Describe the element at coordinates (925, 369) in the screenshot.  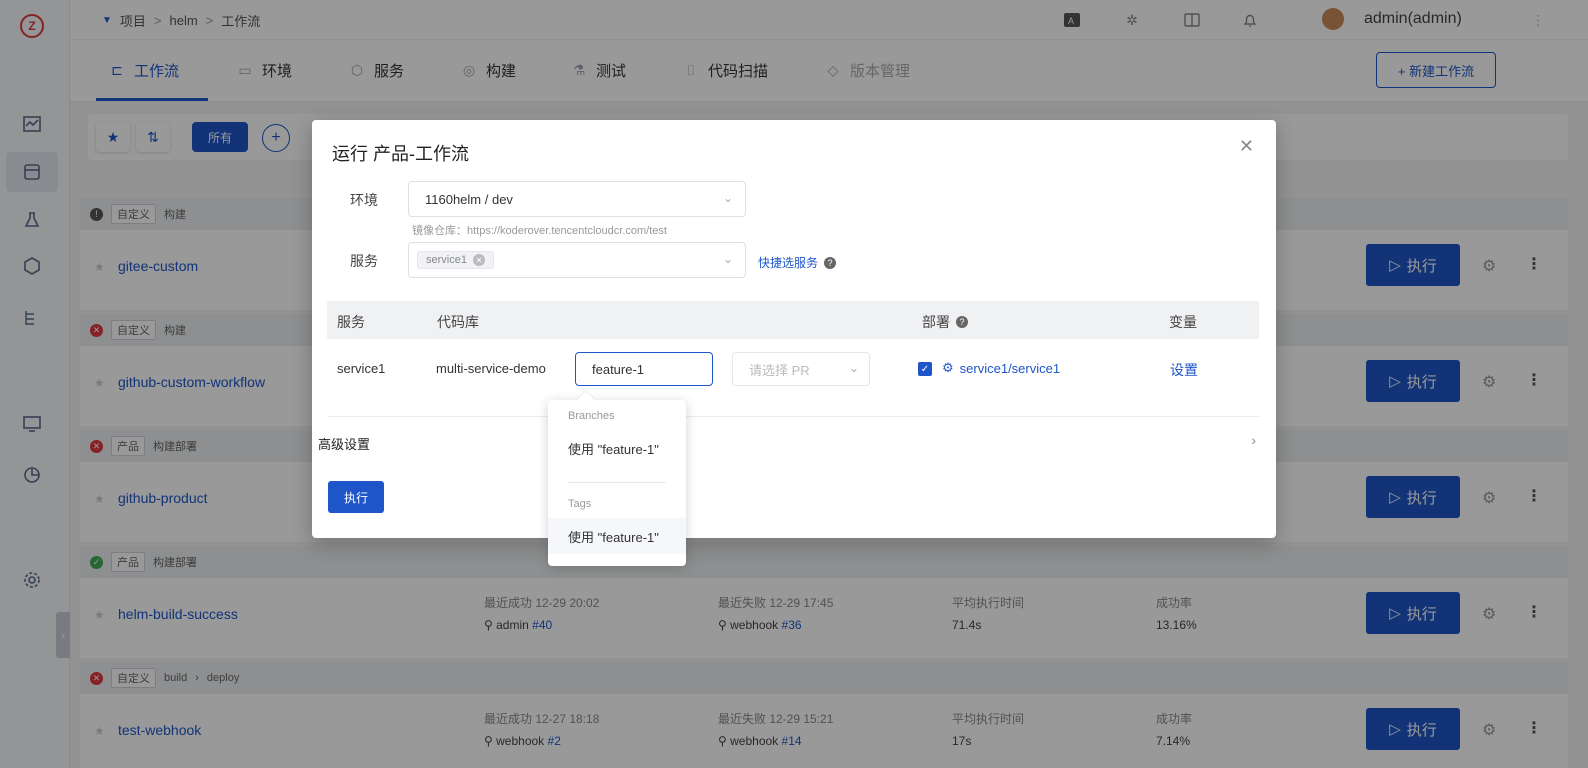
I see `deploy-checkbox: ✓` at that location.